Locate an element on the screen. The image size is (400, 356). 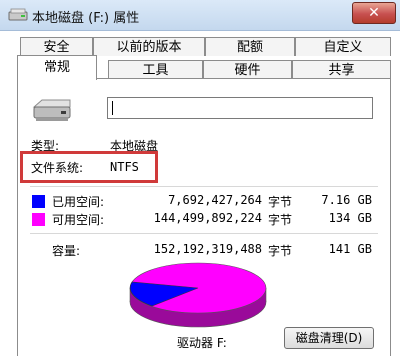
close-button: ✕ is located at coordinates (374, 13).